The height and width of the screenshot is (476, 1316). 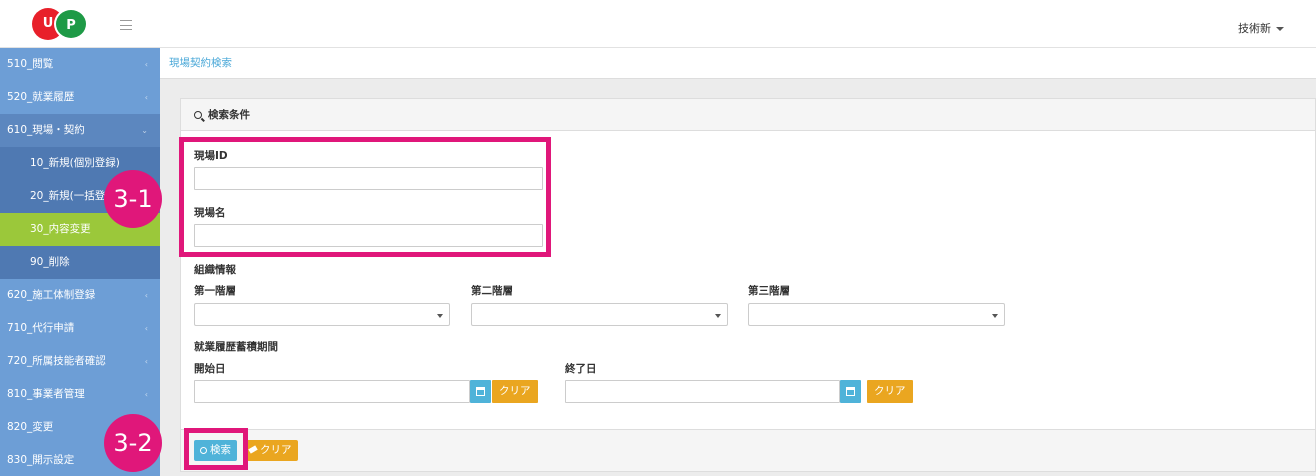 I want to click on sidebar-item-label: 30_内容変更, so click(x=60, y=229).